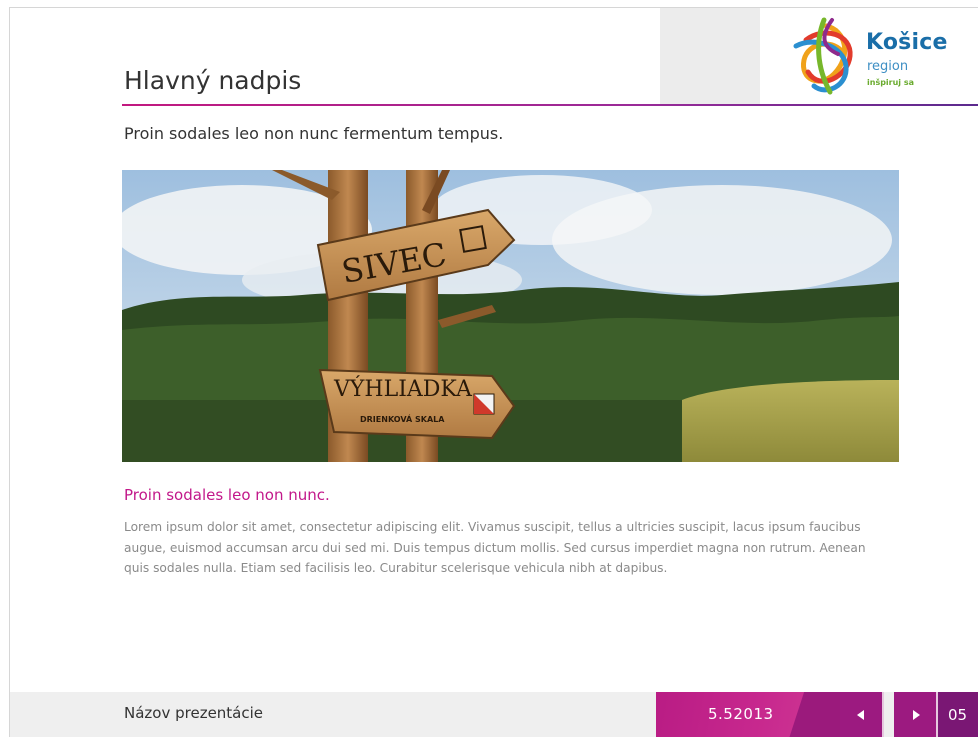 This screenshot has height=737, width=978. Describe the element at coordinates (402, 418) in the screenshot. I see `sign-bottom-subtext: DRIENKOVÁ SKALA` at that location.